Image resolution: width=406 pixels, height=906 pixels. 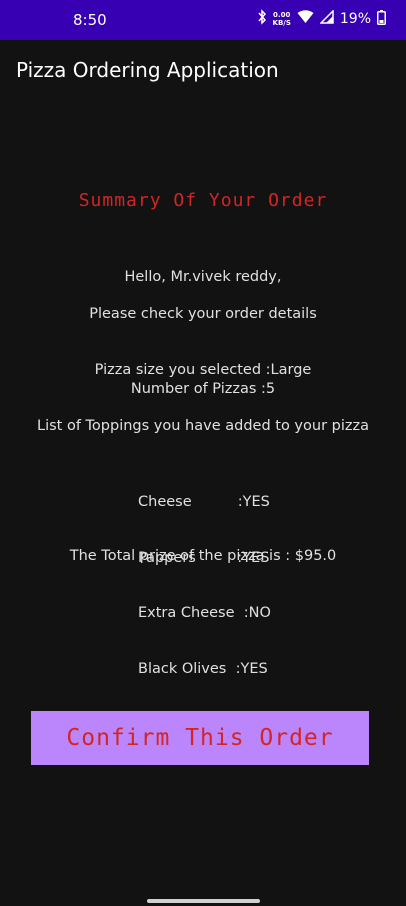 What do you see at coordinates (203, 314) in the screenshot?
I see `instruction-text: Please check your order details` at bounding box center [203, 314].